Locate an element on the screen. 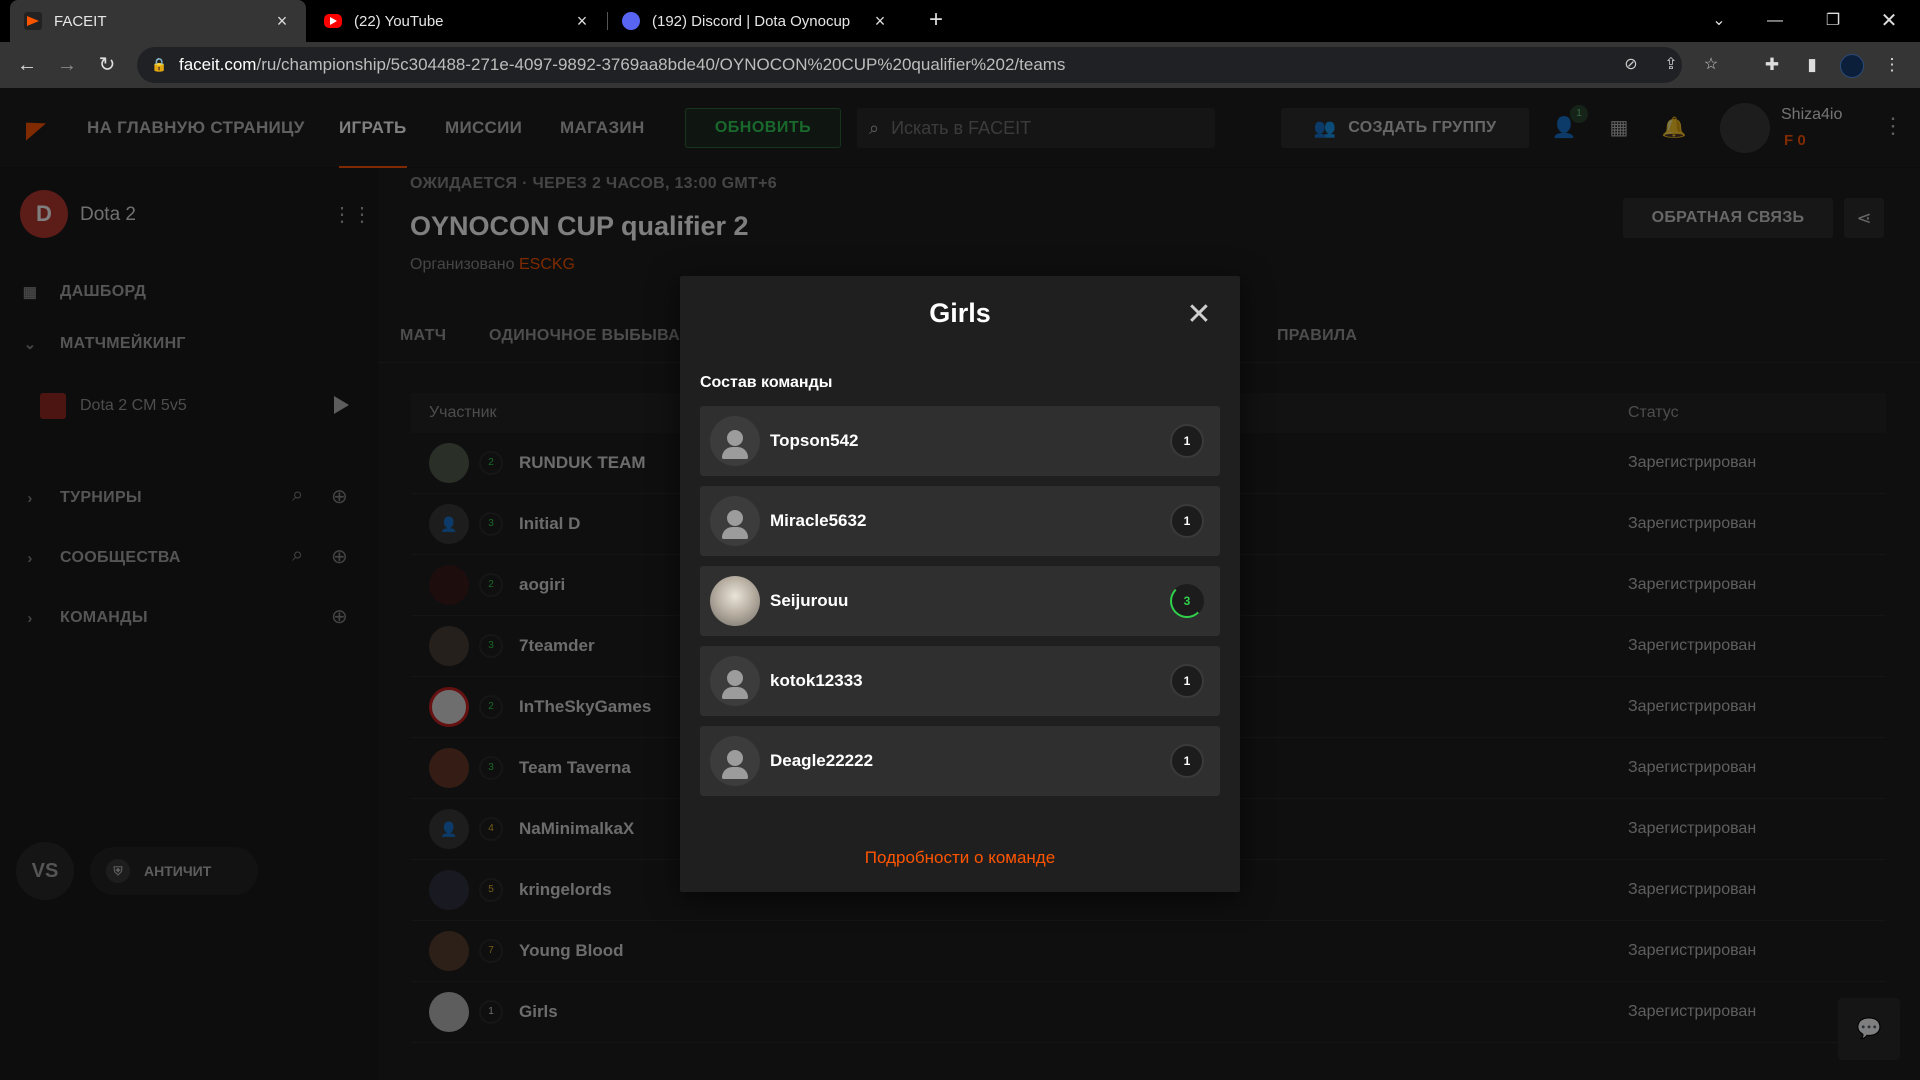 The height and width of the screenshot is (1080, 1920). back-icon: ← is located at coordinates (27, 65).